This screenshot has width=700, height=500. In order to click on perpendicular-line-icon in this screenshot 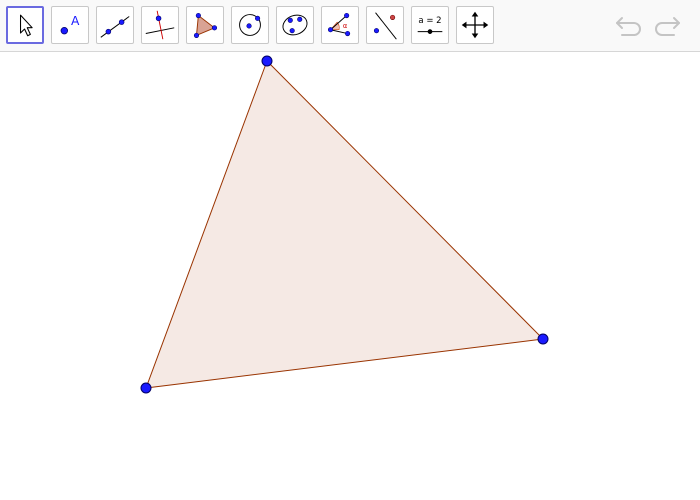, I will do `click(160, 25)`.